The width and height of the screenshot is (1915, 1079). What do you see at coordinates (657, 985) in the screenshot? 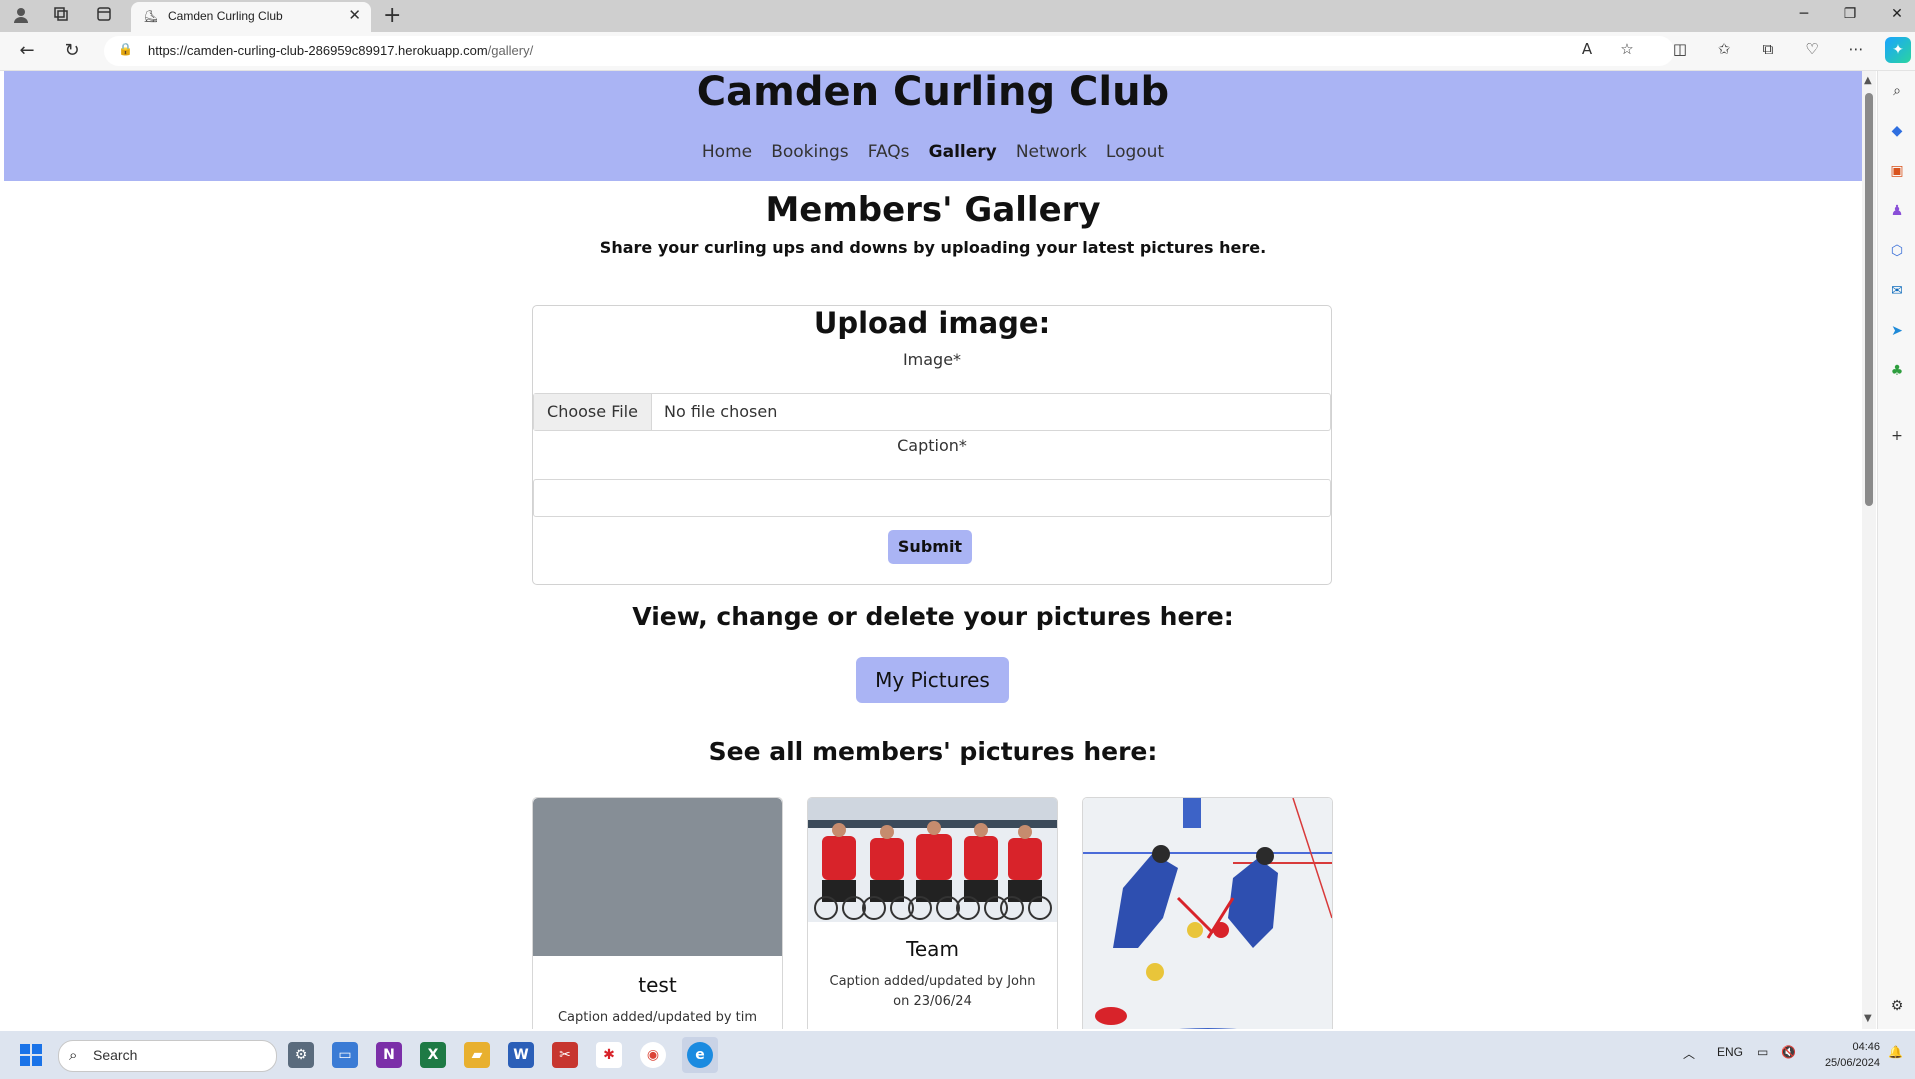
I see `card-title: test` at bounding box center [657, 985].